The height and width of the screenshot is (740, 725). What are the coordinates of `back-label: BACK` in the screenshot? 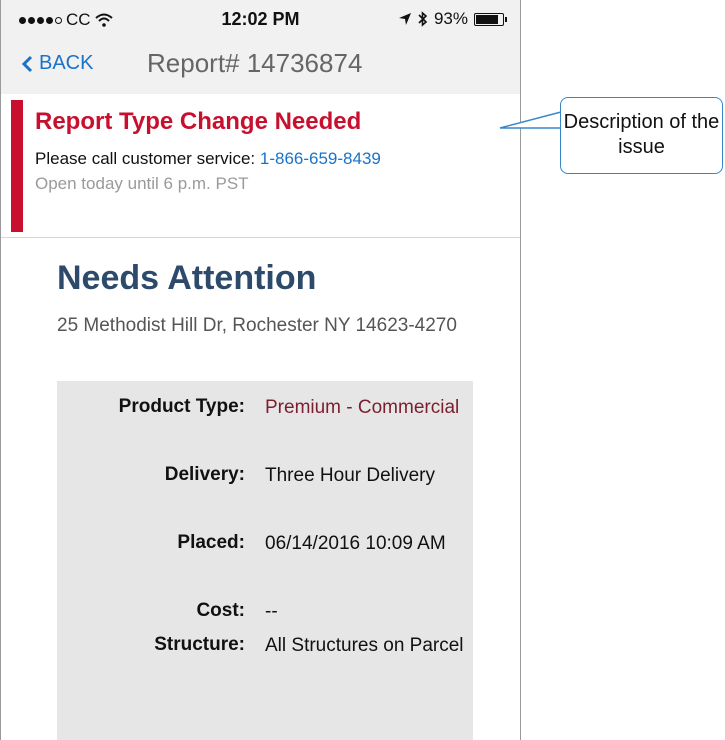 It's located at (66, 63).